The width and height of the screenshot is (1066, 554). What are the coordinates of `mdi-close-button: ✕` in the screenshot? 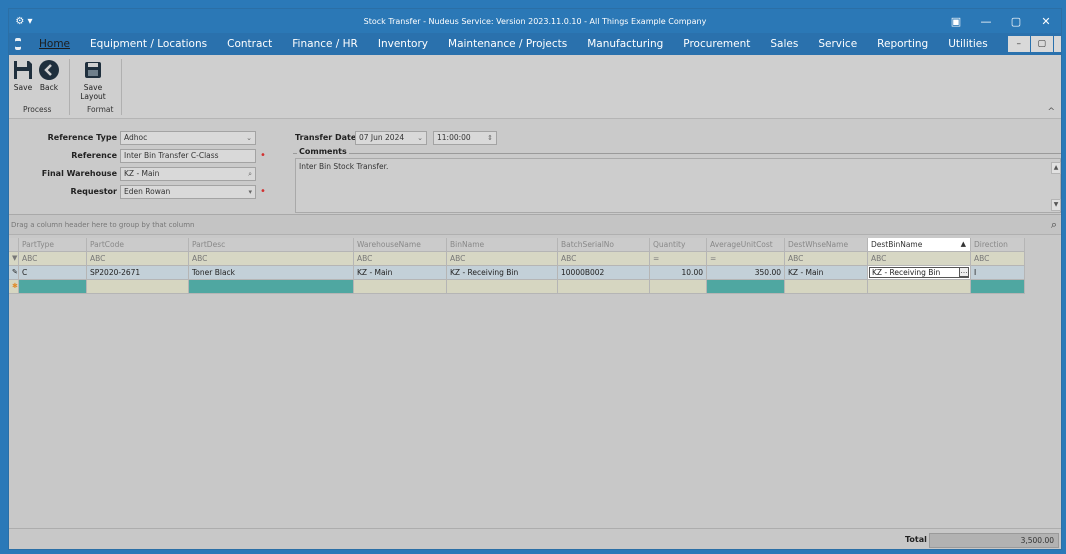 It's located at (1057, 44).